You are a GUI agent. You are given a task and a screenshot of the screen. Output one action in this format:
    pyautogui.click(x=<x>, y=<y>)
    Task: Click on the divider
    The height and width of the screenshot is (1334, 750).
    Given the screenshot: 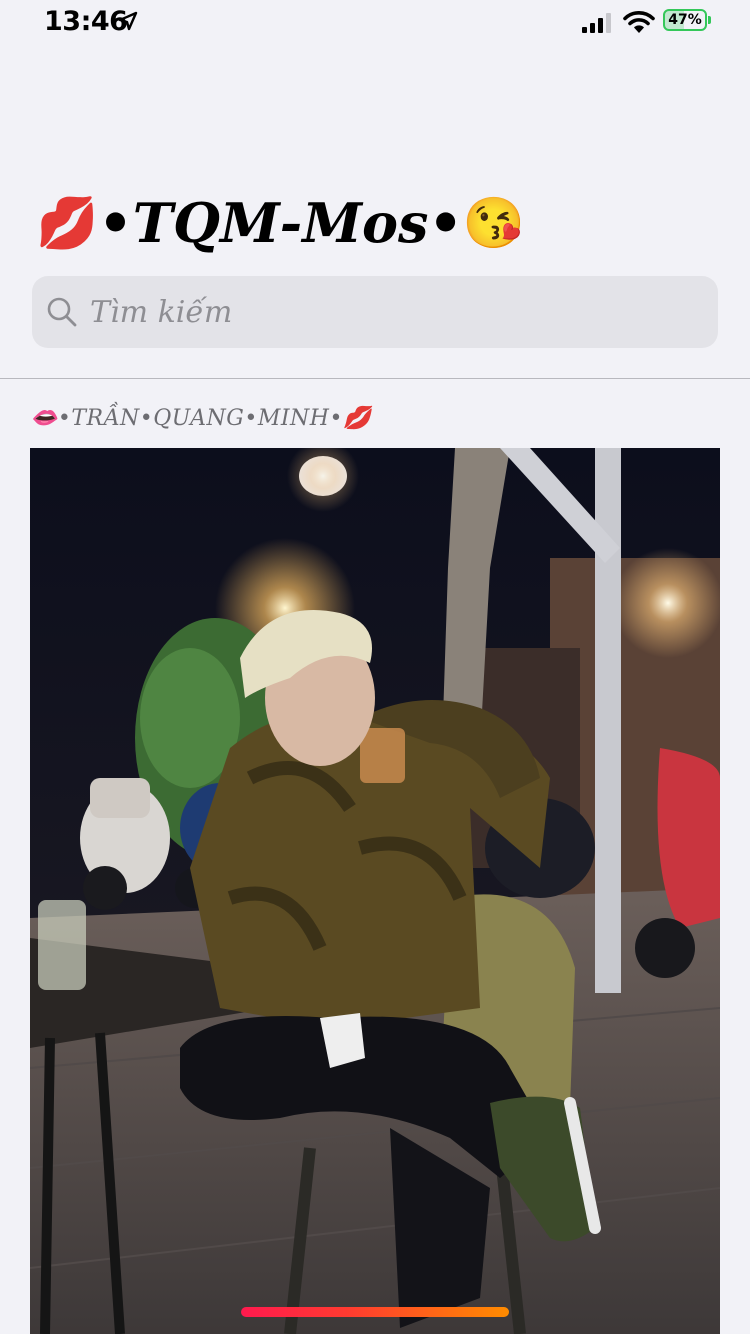 What is the action you would take?
    pyautogui.click(x=375, y=378)
    